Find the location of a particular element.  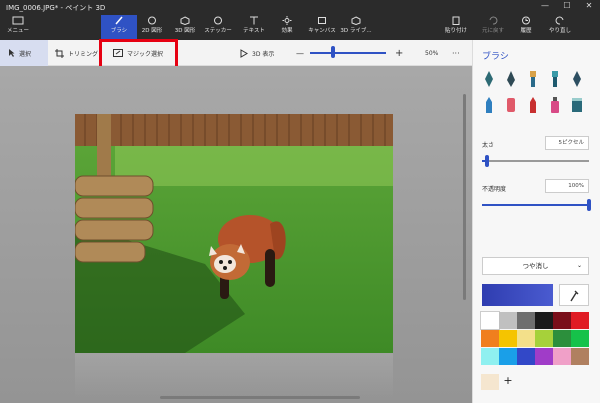

minimize-button: — is located at coordinates (545, 7).